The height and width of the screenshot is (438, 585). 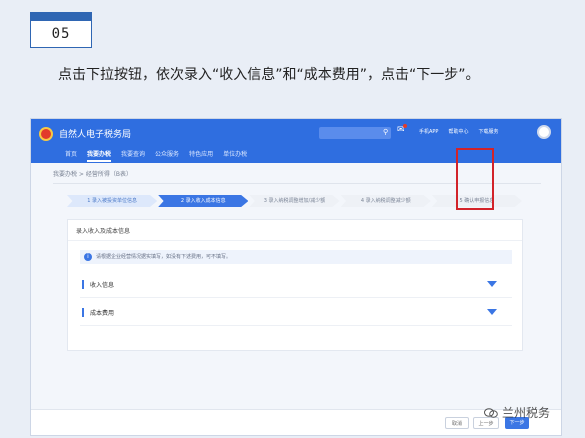 I want to click on nav-item-home: 首页, so click(x=71, y=155).